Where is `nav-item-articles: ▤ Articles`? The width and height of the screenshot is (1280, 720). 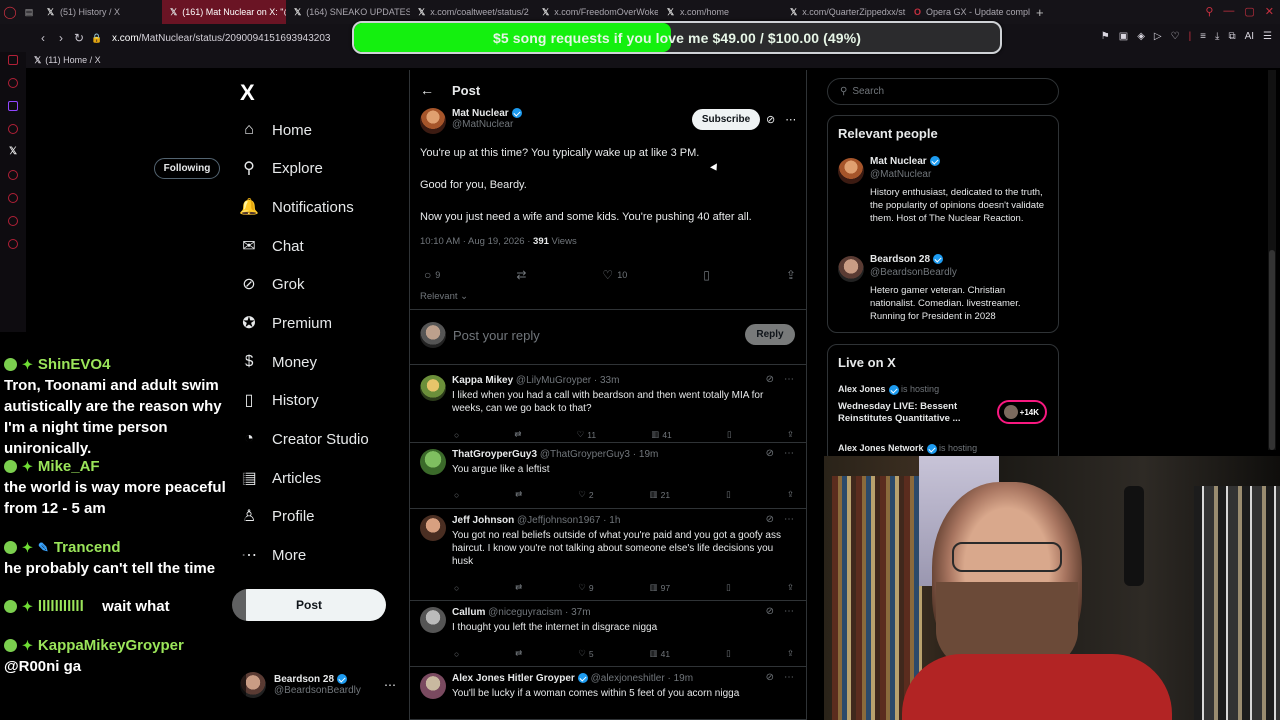
nav-item-articles: ▤ Articles is located at coordinates (280, 478).